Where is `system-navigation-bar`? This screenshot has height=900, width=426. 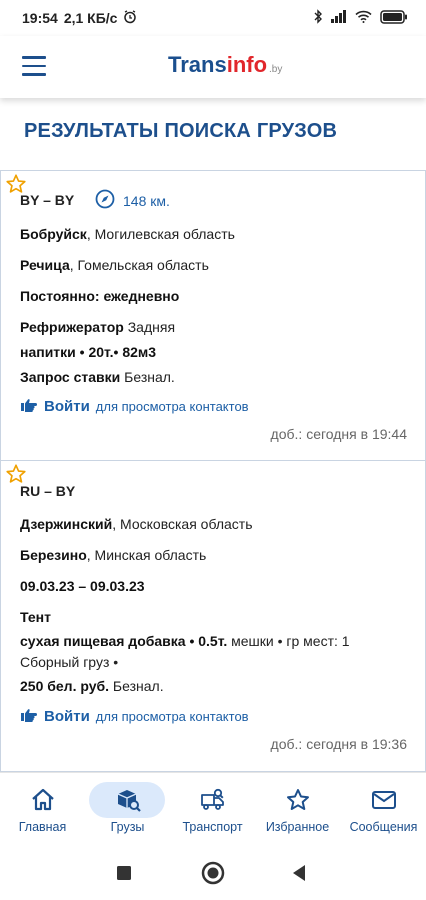
system-navigation-bar is located at coordinates (213, 871).